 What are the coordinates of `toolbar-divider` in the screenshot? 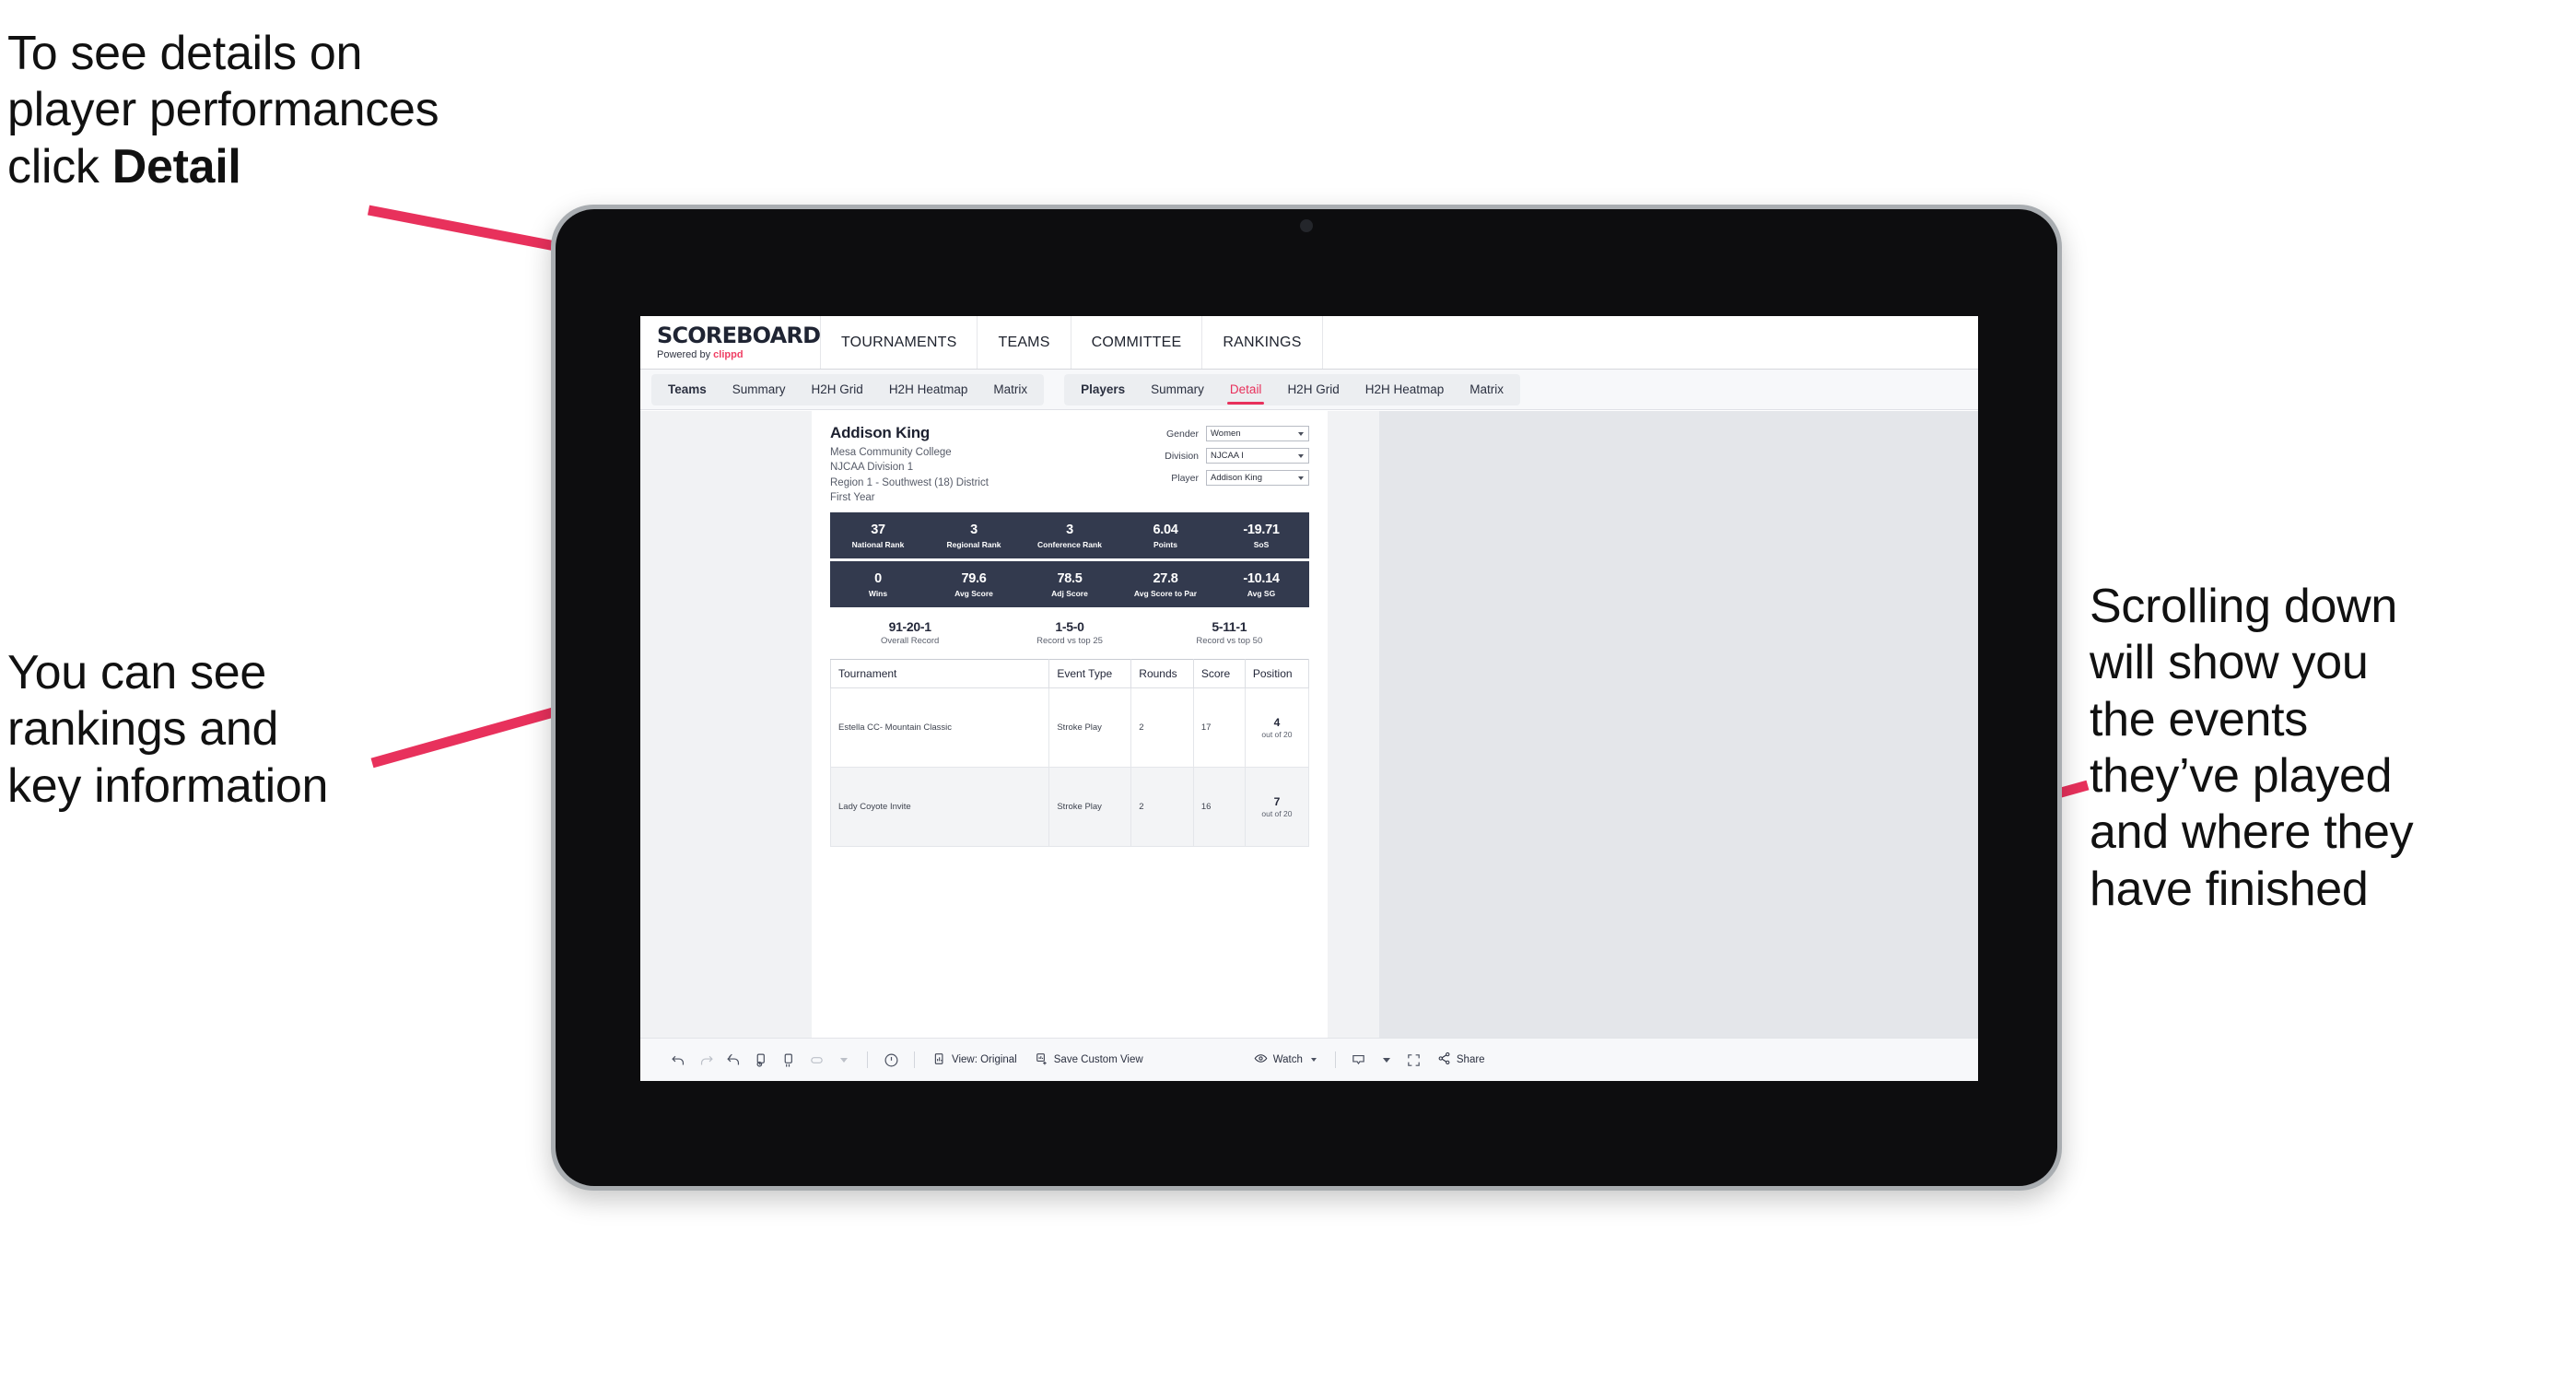 It's located at (1335, 1060).